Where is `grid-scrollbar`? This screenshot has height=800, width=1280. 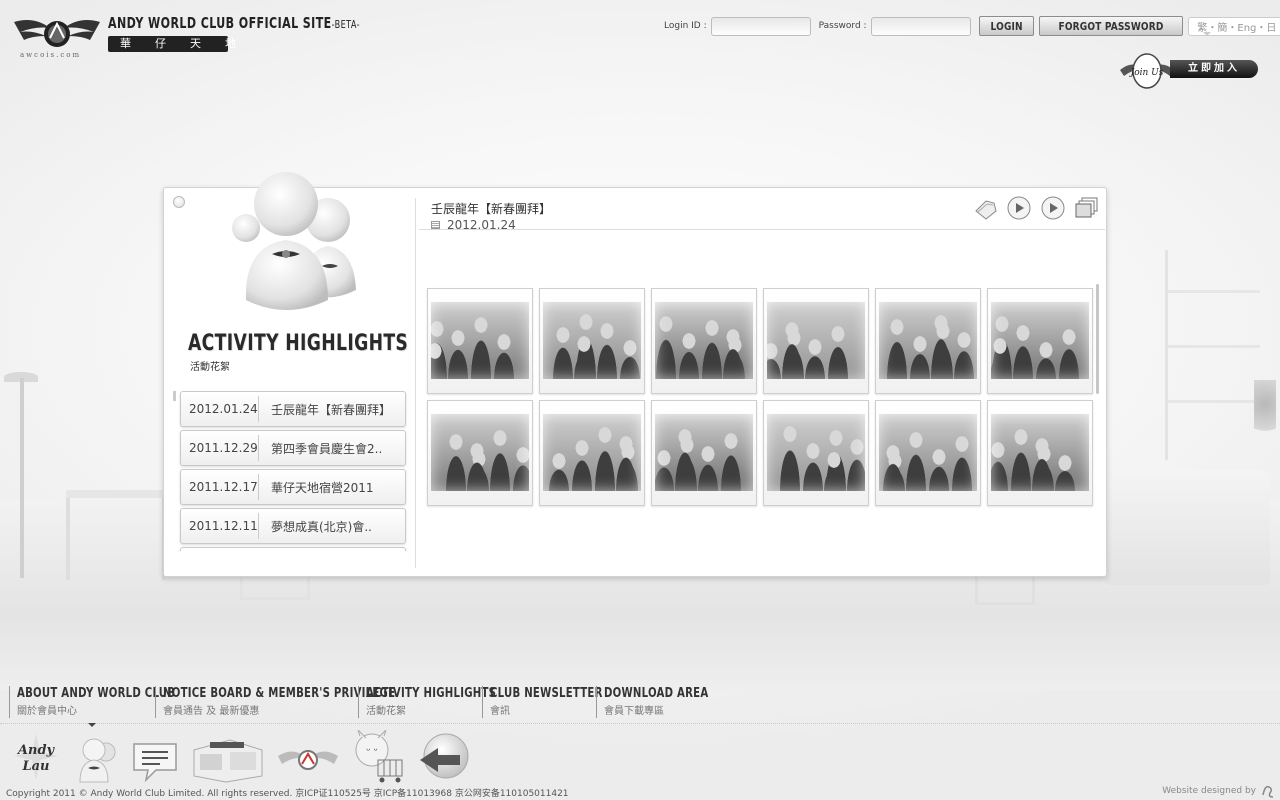
grid-scrollbar is located at coordinates (1097, 339).